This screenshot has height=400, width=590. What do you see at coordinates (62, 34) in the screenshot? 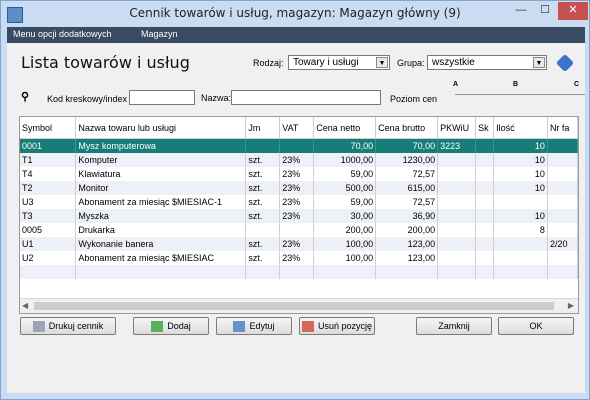
I see `menu-additional-options: Menu opcji dodatkowych` at bounding box center [62, 34].